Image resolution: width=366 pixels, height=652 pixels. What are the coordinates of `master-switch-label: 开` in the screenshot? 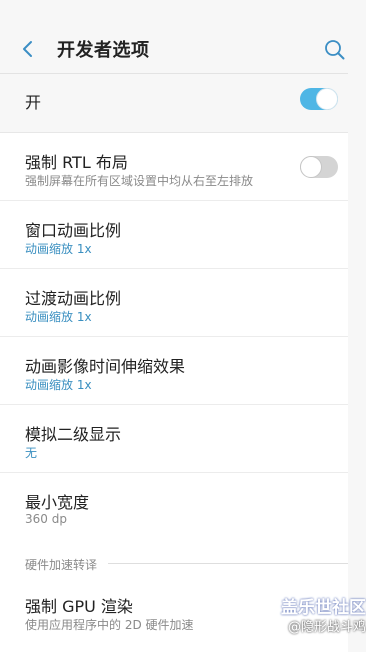 It's located at (33, 102).